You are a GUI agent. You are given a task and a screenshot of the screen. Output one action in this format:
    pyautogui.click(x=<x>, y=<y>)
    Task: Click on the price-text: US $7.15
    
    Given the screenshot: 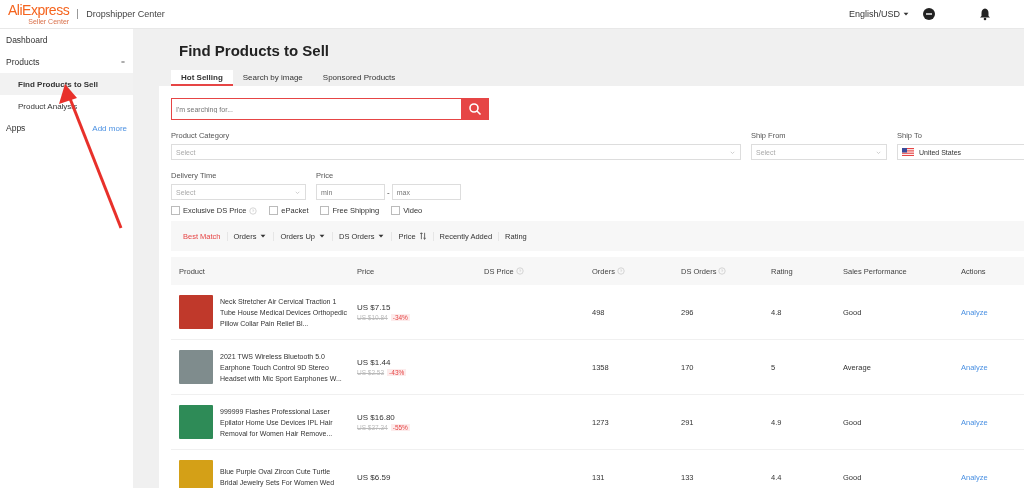 What is the action you would take?
    pyautogui.click(x=374, y=307)
    